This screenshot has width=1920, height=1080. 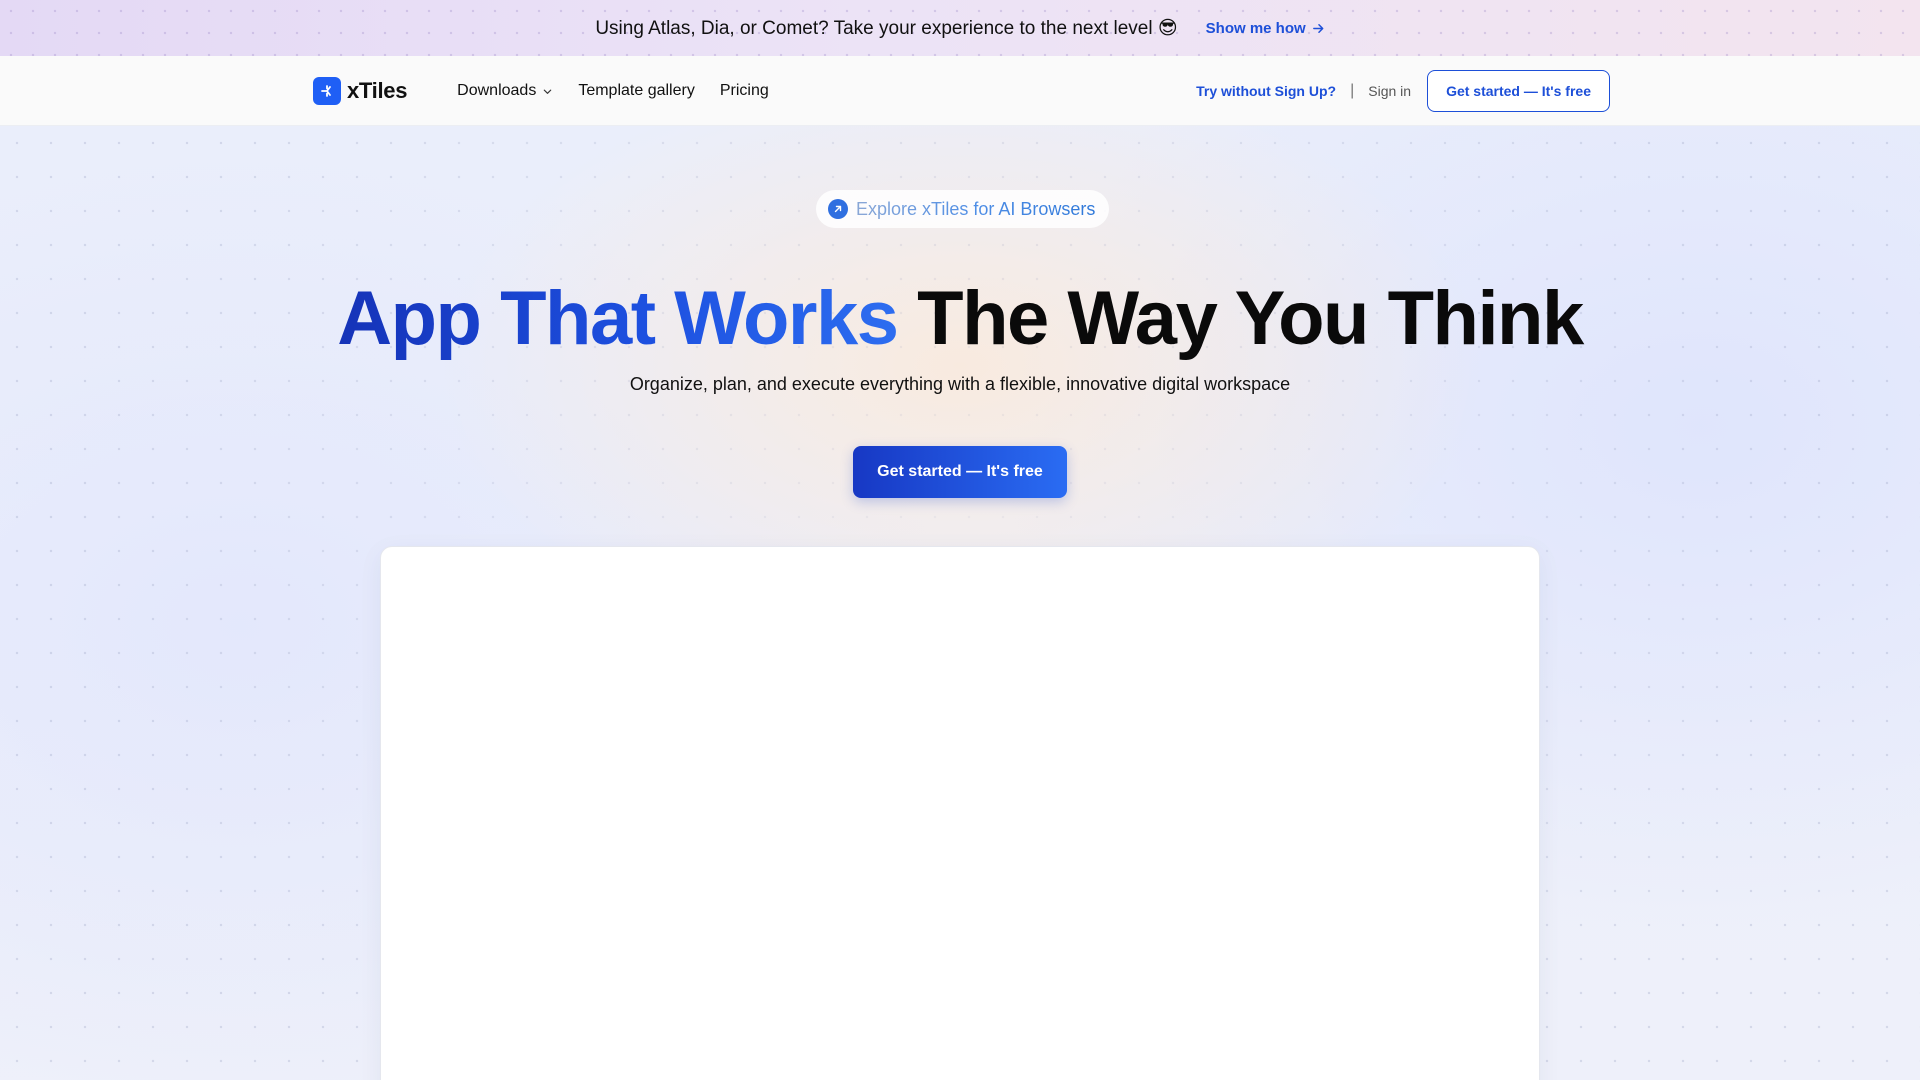 I want to click on hero-headline: App That Works The Way You Think, so click(x=960, y=319).